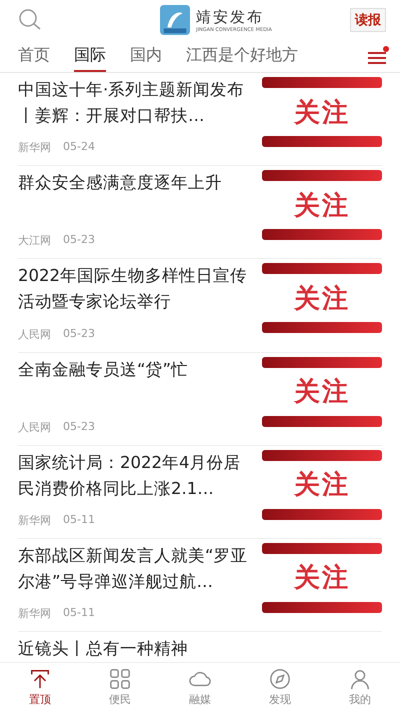  I want to click on article-title: 全南金融专员送“贷”忙, so click(136, 369).